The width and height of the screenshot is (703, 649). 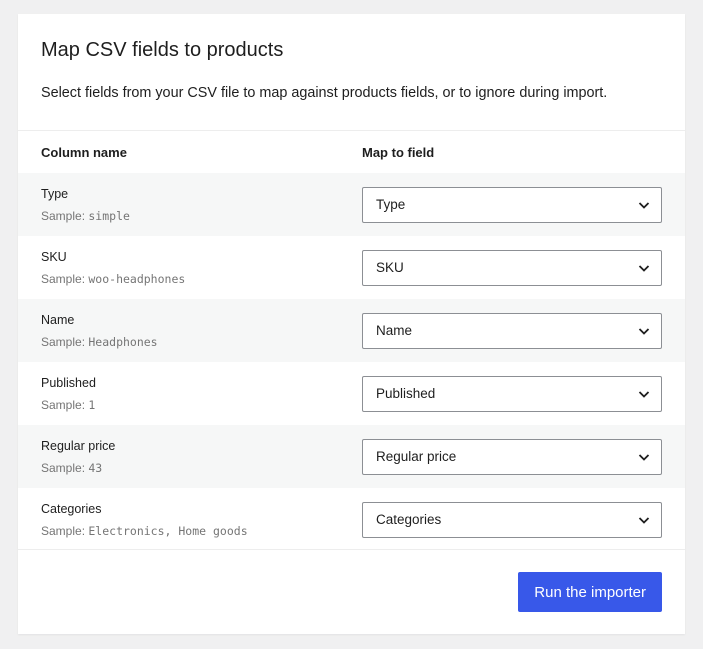 I want to click on select-value: Name, so click(x=394, y=330).